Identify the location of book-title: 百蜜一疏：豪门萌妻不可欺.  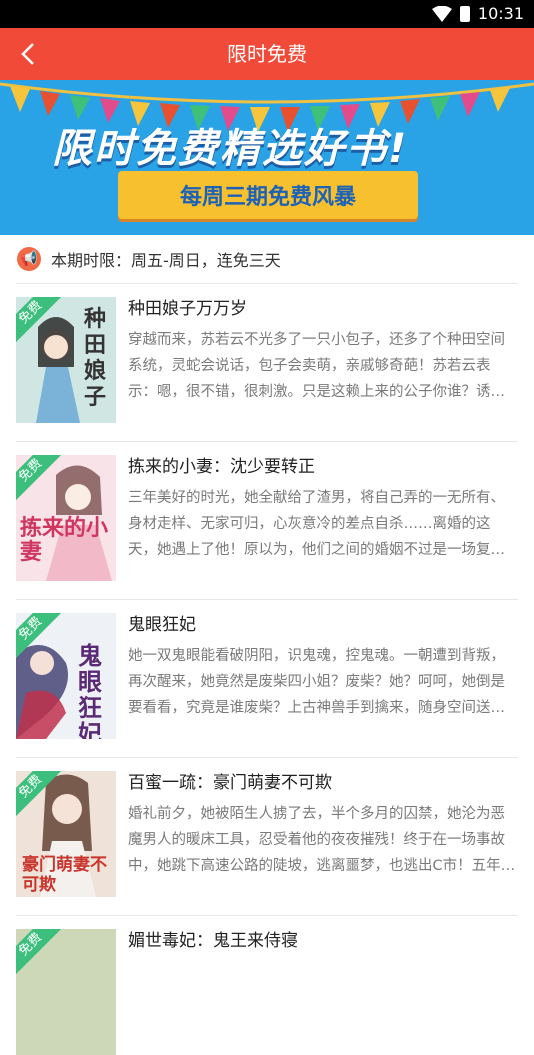
(230, 783).